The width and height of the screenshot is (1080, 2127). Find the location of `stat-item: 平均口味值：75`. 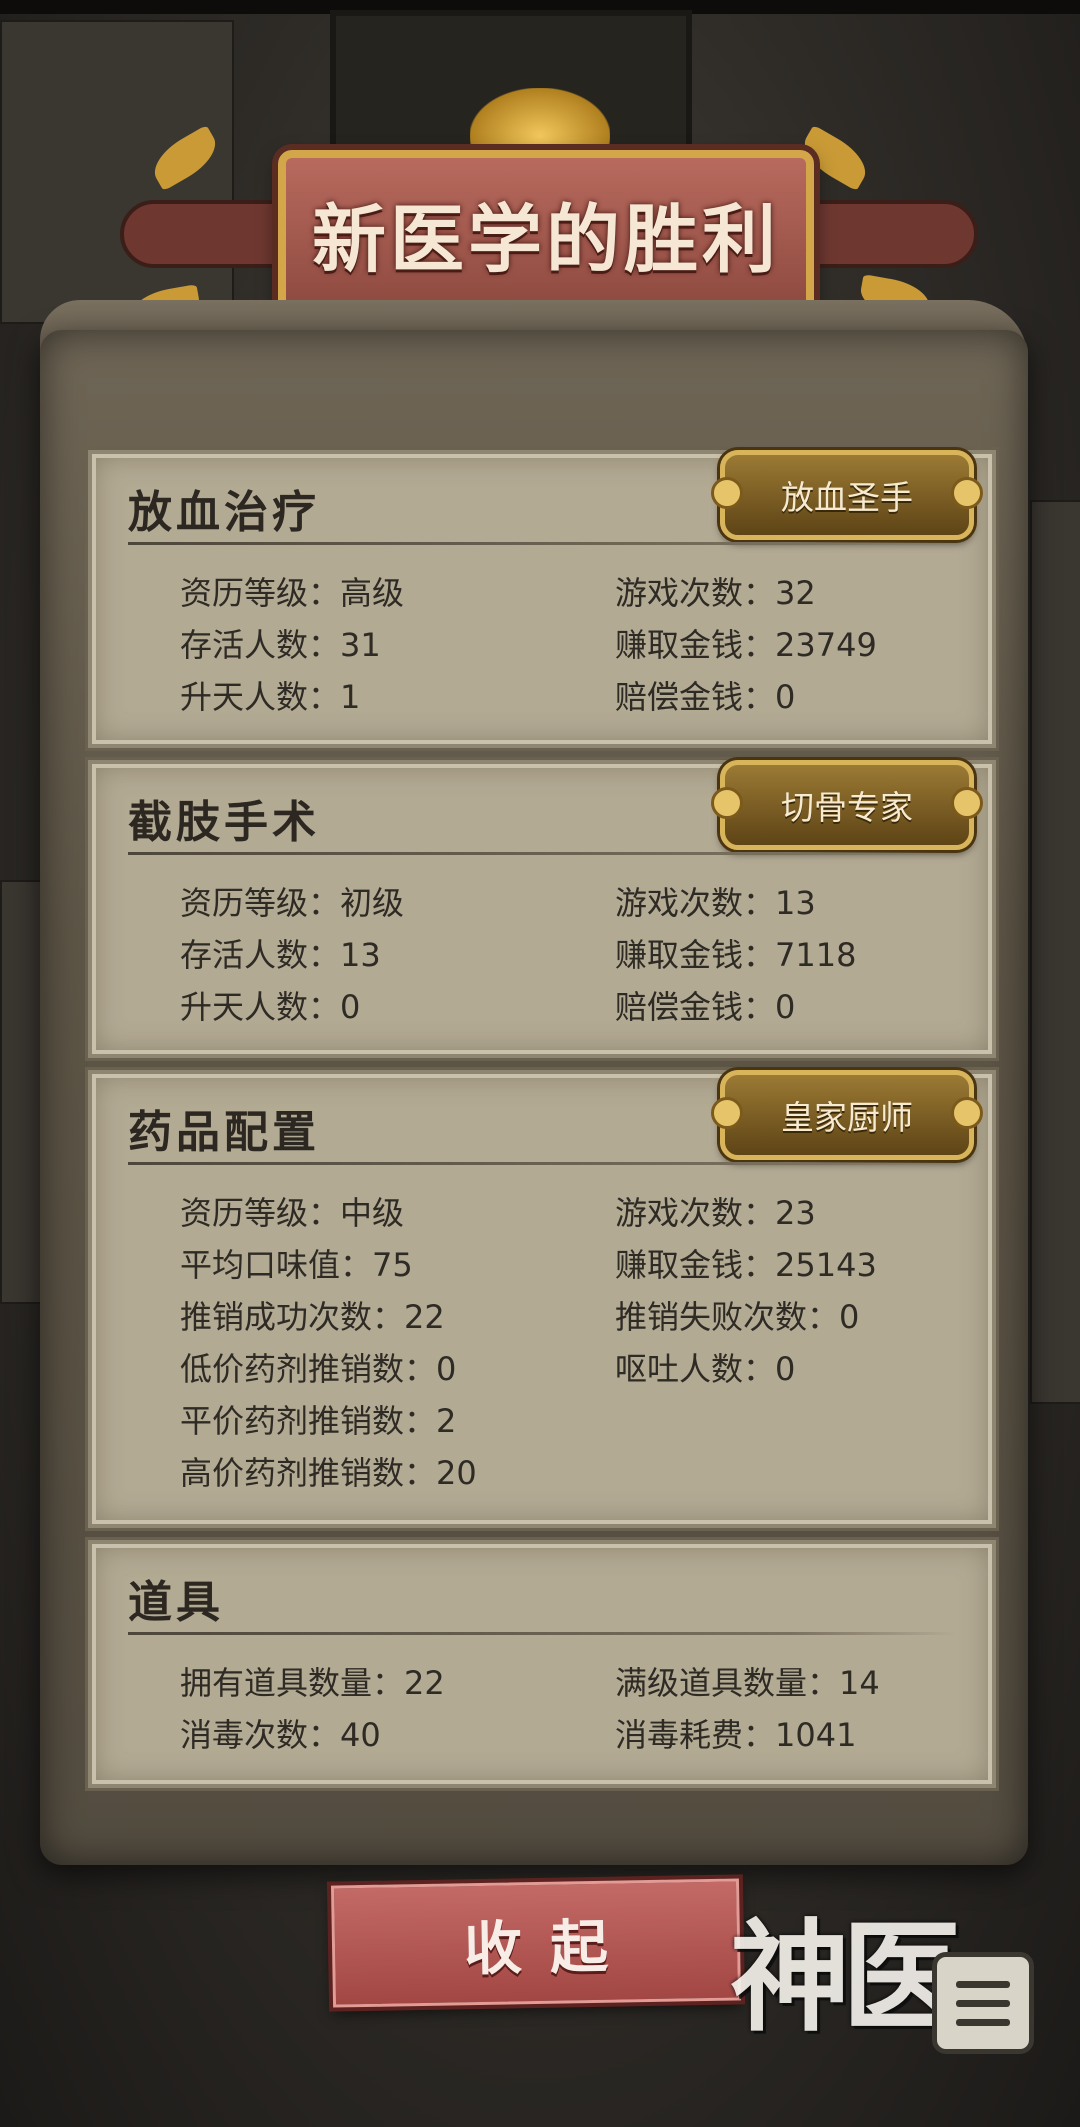

stat-item: 平均口味值：75 is located at coordinates (296, 1265).